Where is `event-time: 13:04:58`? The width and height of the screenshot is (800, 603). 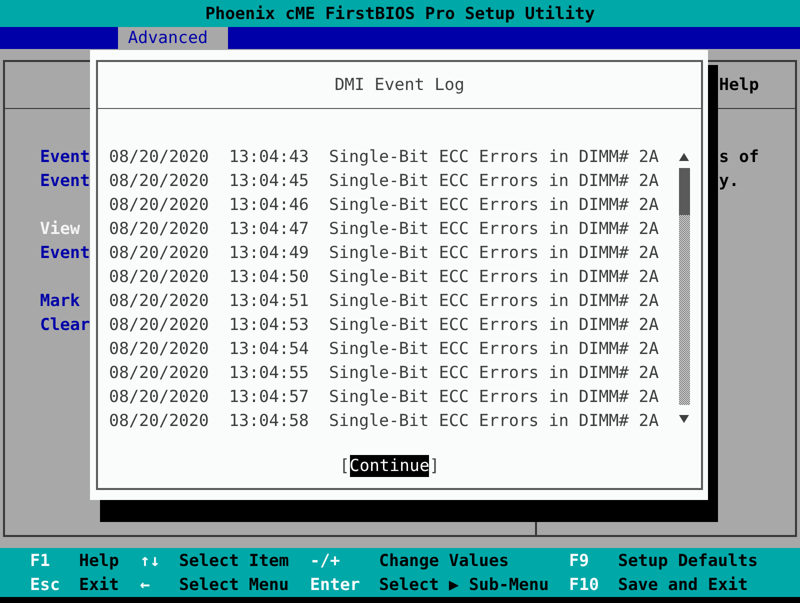 event-time: 13:04:58 is located at coordinates (269, 421).